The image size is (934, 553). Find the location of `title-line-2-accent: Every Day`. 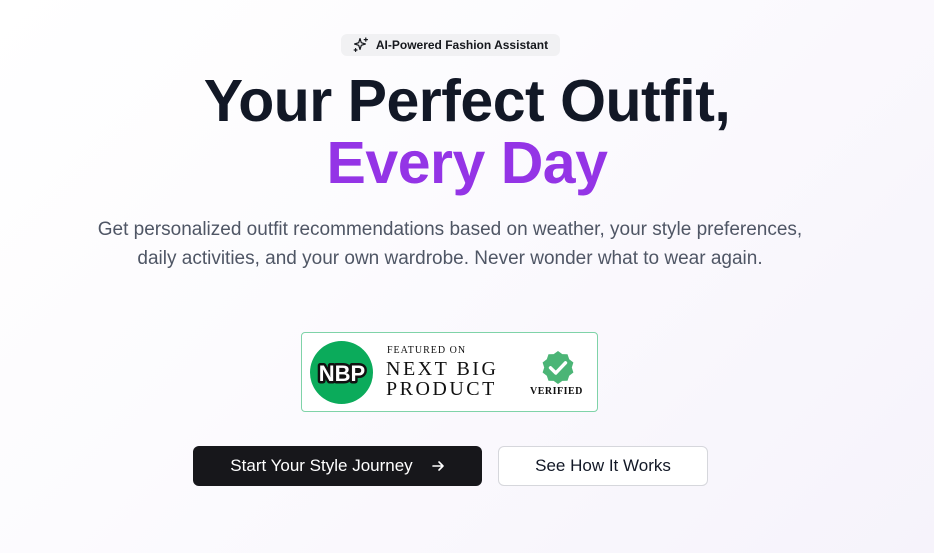

title-line-2-accent: Every Day is located at coordinates (467, 163).